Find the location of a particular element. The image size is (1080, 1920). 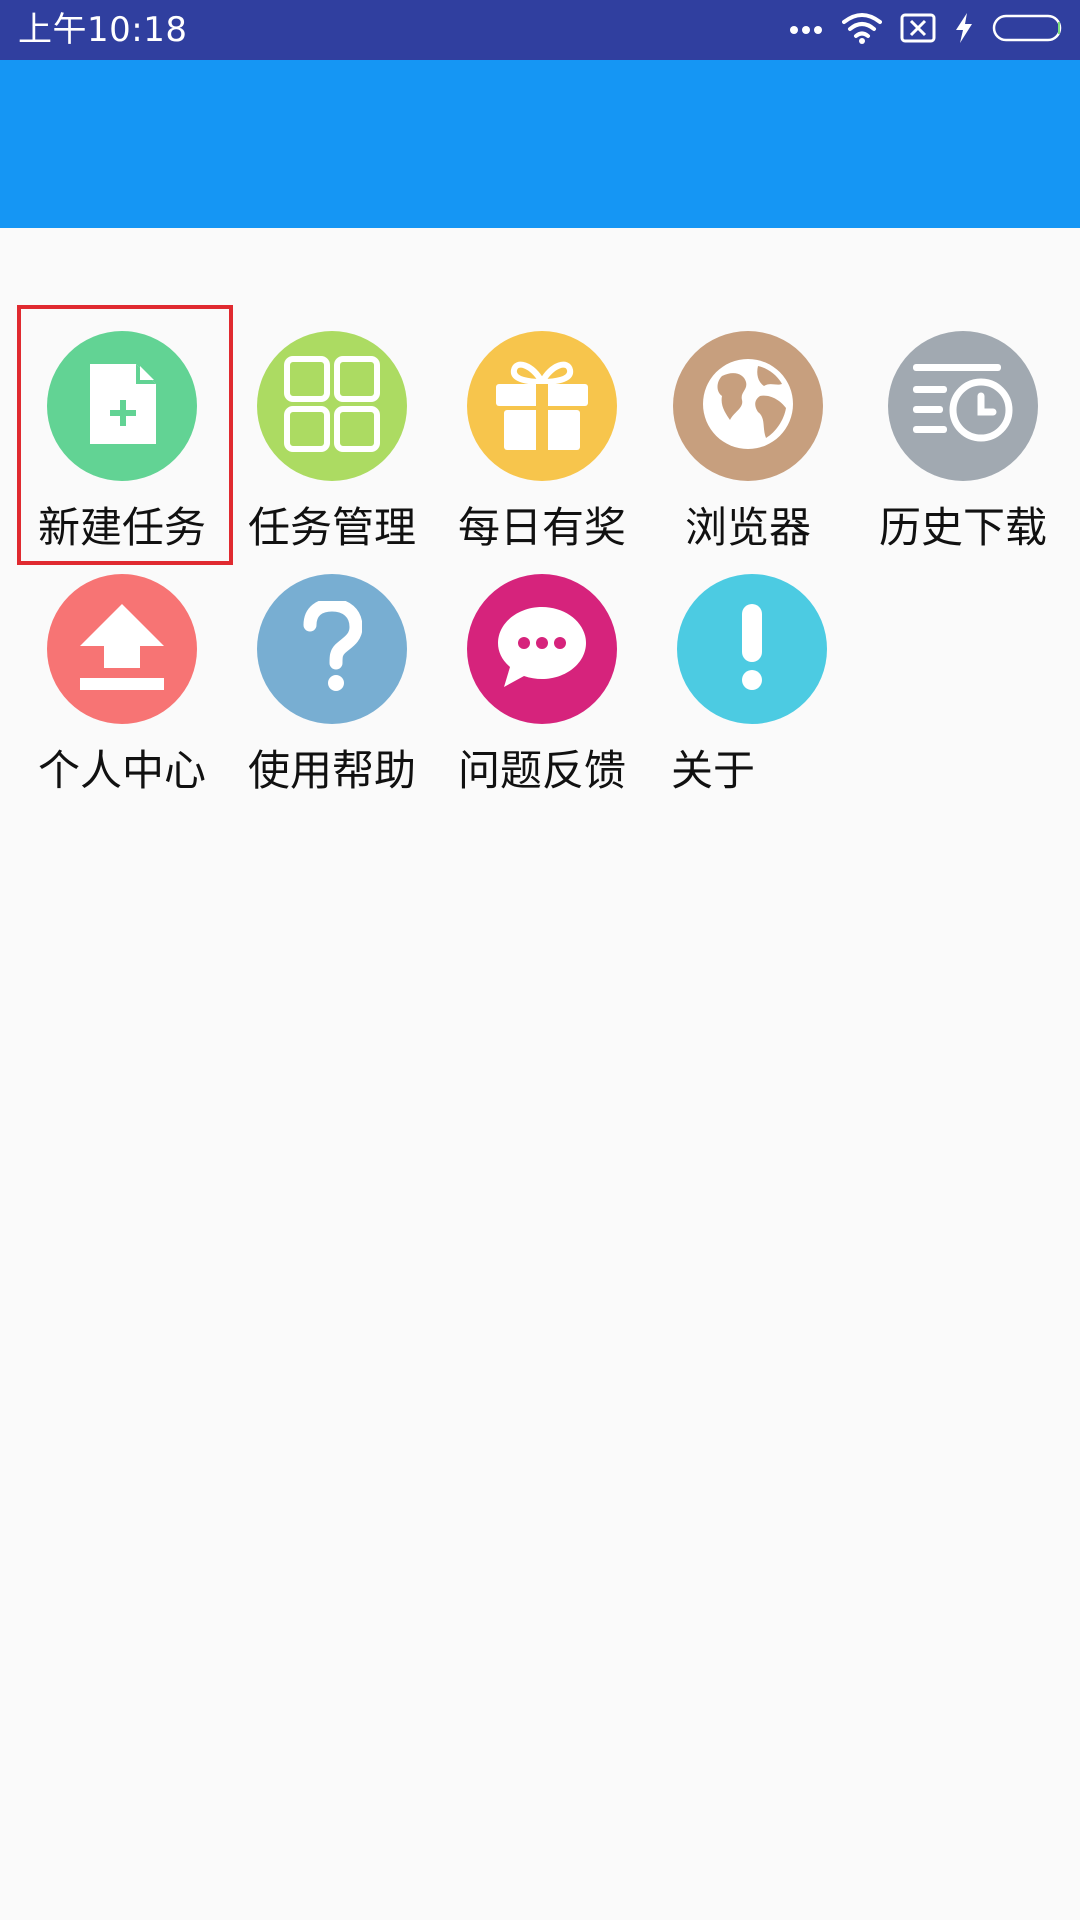

grid-item-label: 每日有奖 is located at coordinates (541, 527).